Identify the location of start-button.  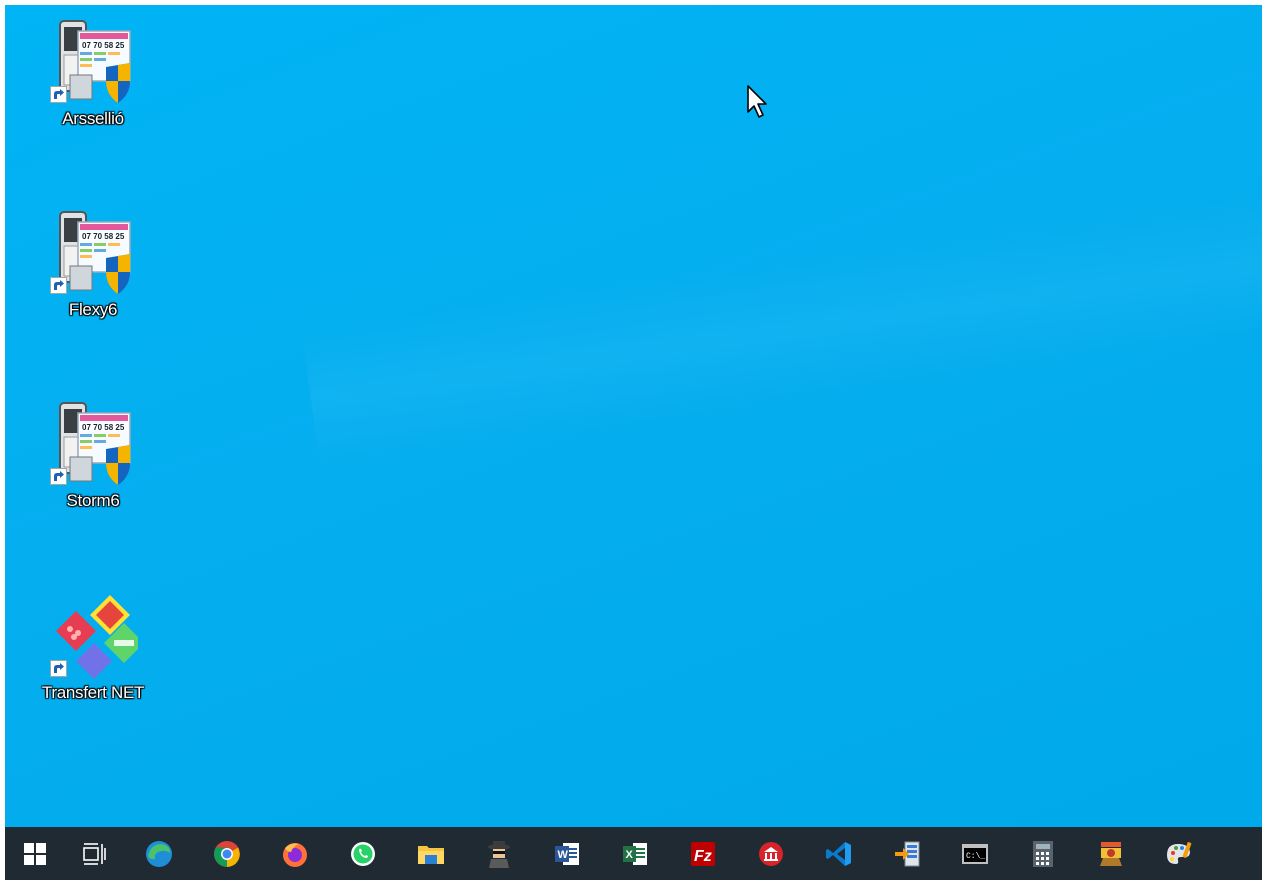
(35, 853).